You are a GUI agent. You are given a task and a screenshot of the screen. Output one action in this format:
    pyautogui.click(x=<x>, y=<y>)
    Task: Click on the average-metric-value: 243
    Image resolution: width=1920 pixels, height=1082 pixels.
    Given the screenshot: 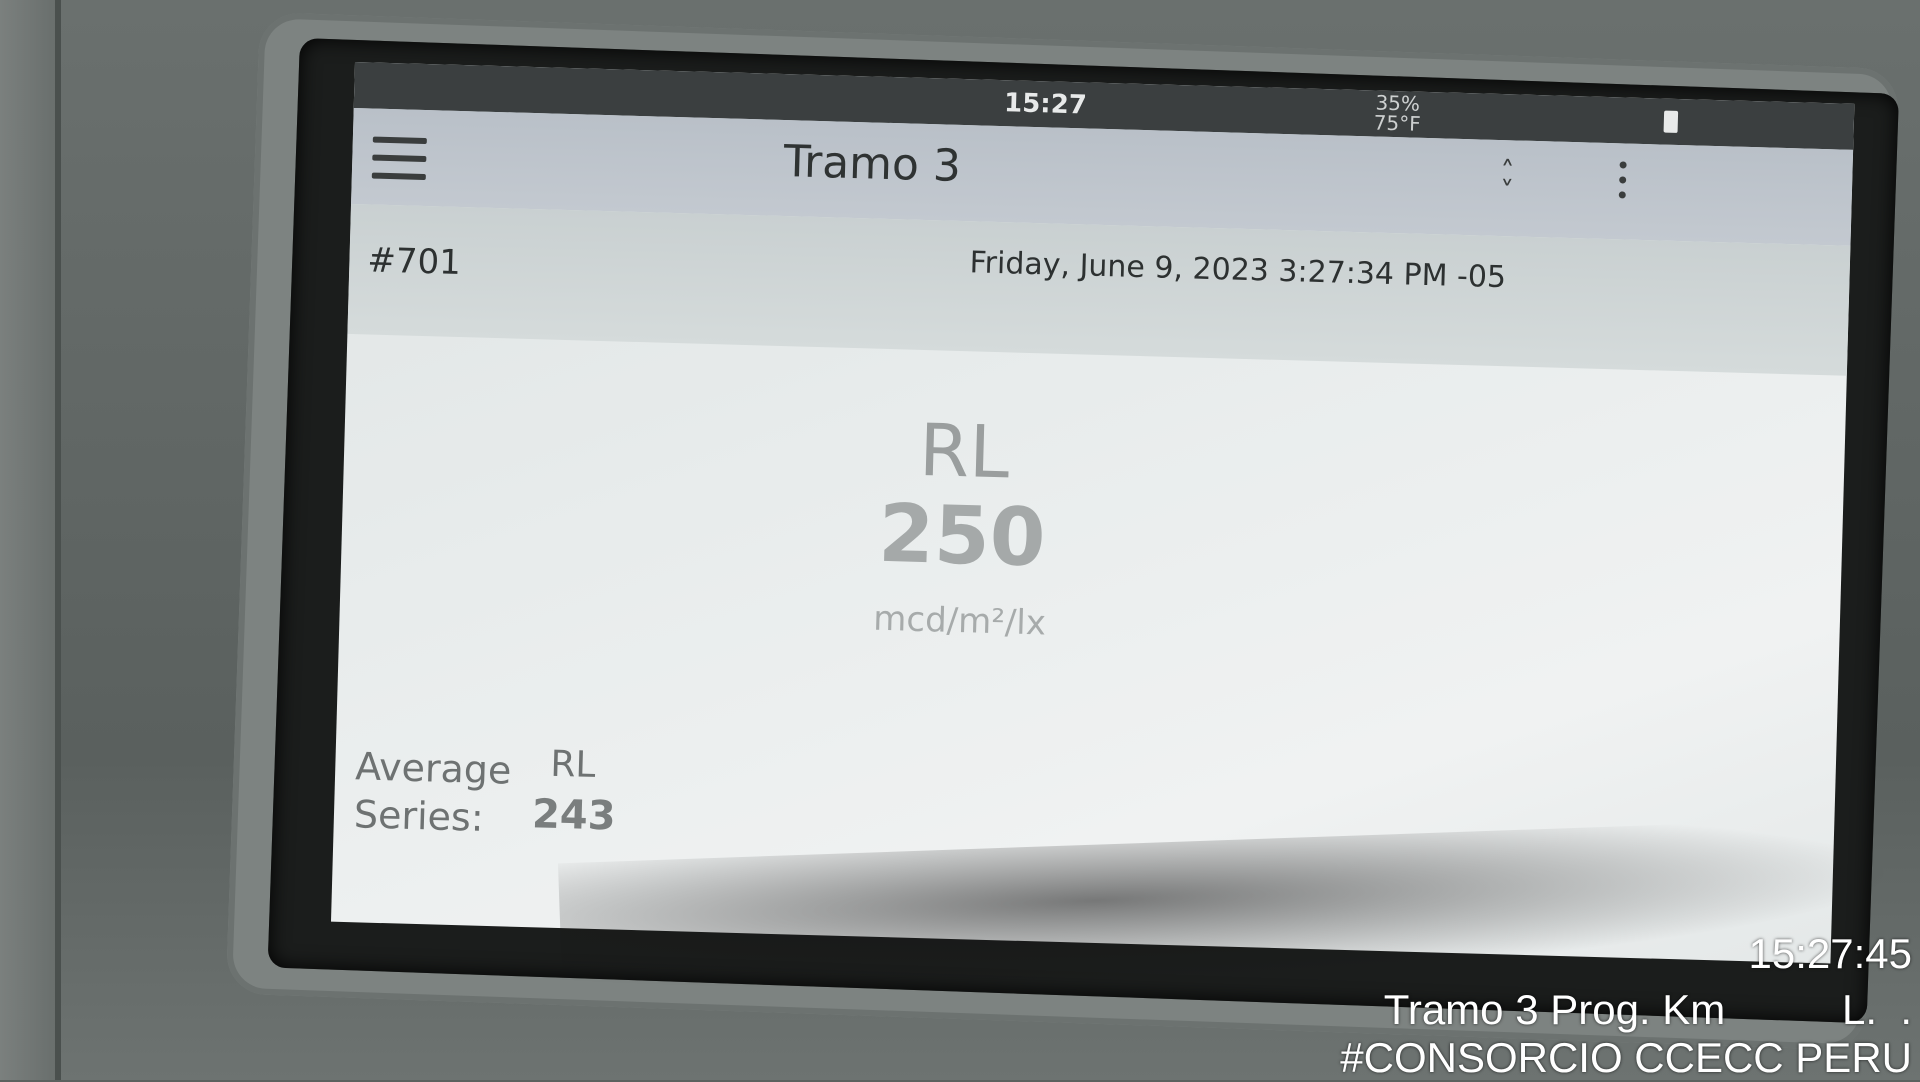 What is the action you would take?
    pyautogui.click(x=574, y=815)
    